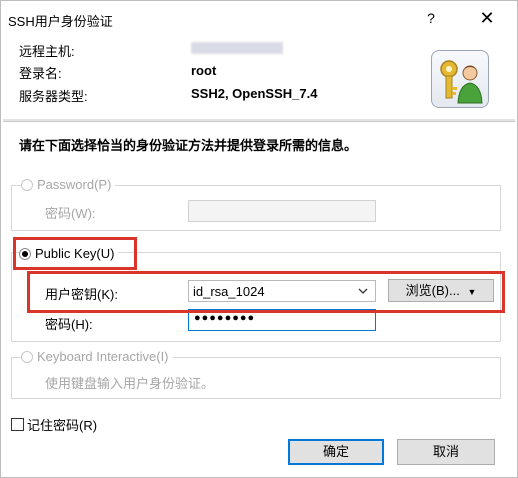 The image size is (518, 478). What do you see at coordinates (17, 424) in the screenshot?
I see `remember-checkbox-box` at bounding box center [17, 424].